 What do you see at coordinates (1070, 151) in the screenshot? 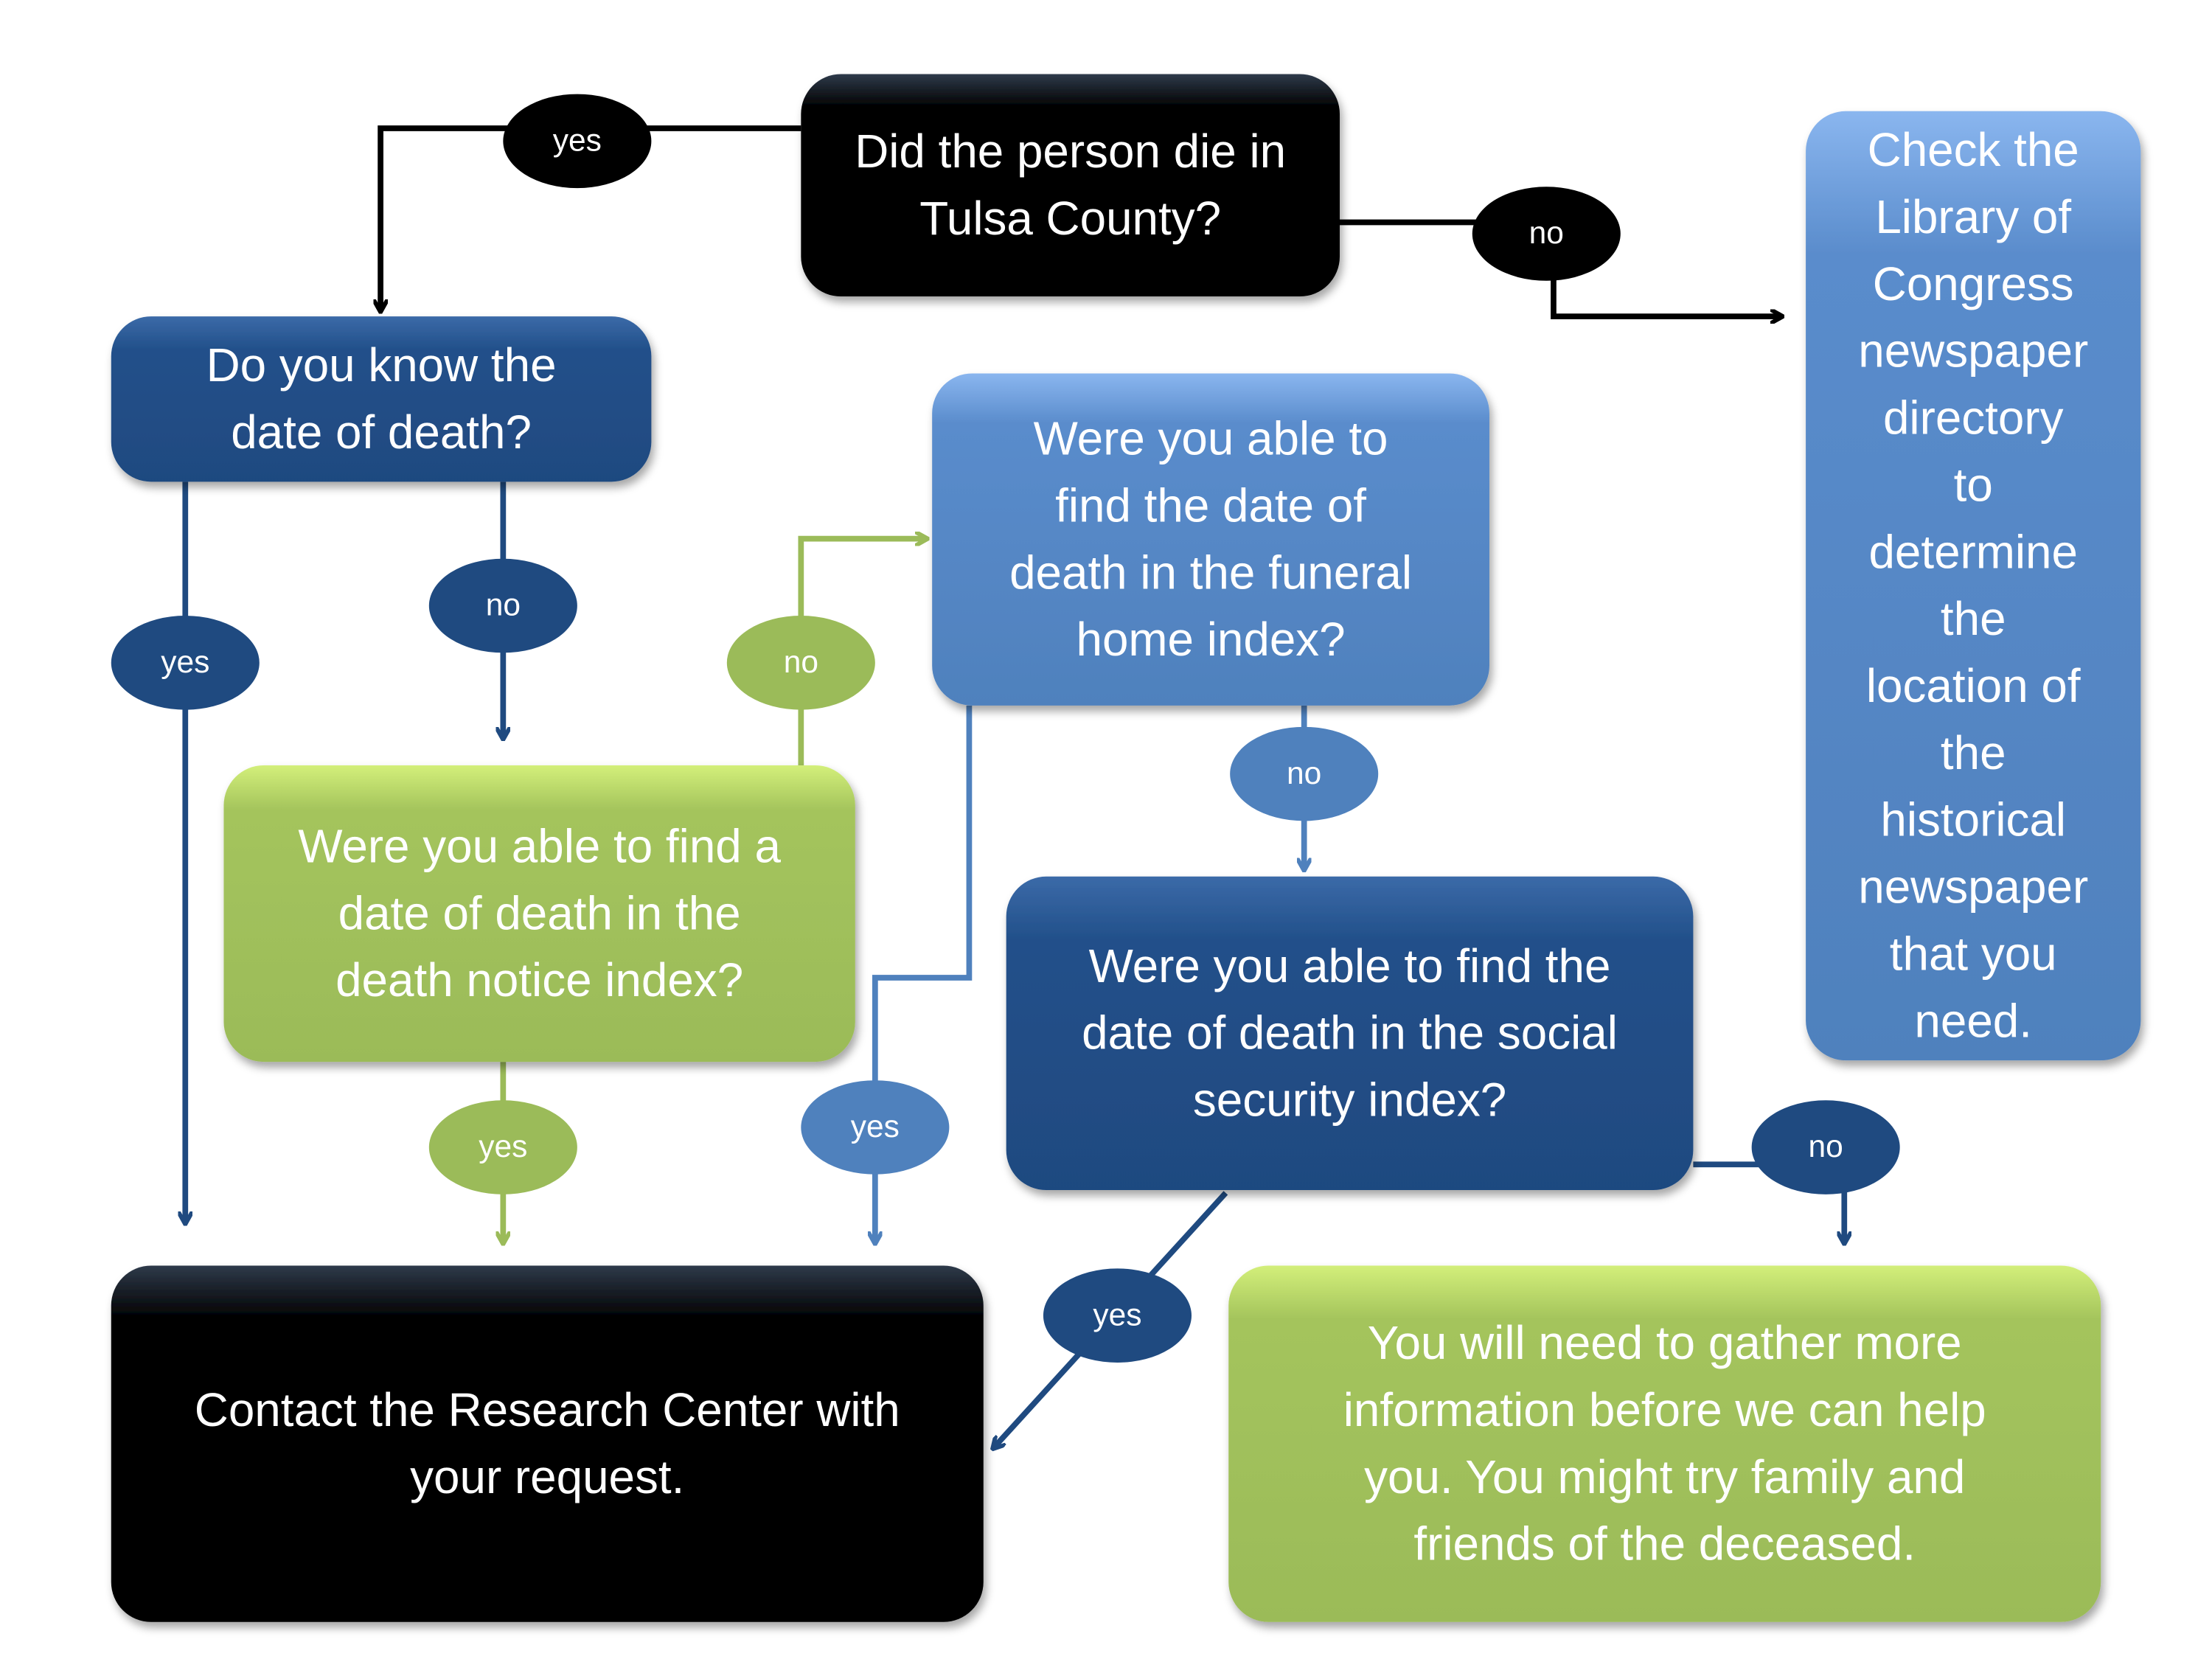
I see `node-text-line: Did the person die in` at bounding box center [1070, 151].